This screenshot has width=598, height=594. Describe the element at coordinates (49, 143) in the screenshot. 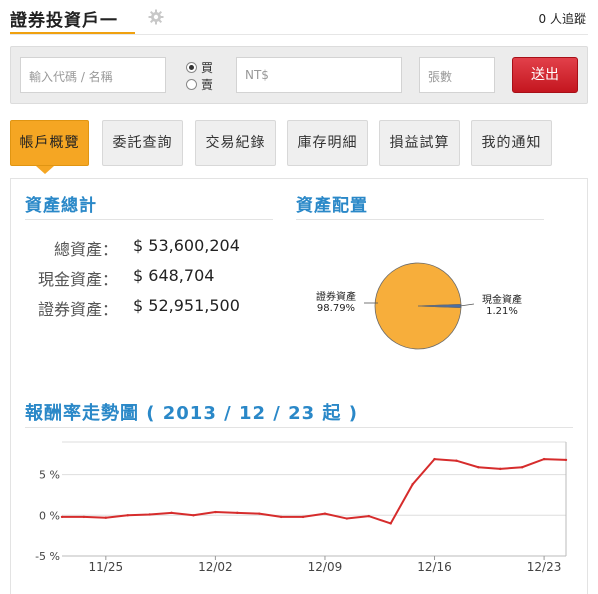

I see `tab-account-overview: 帳戶概覽` at that location.